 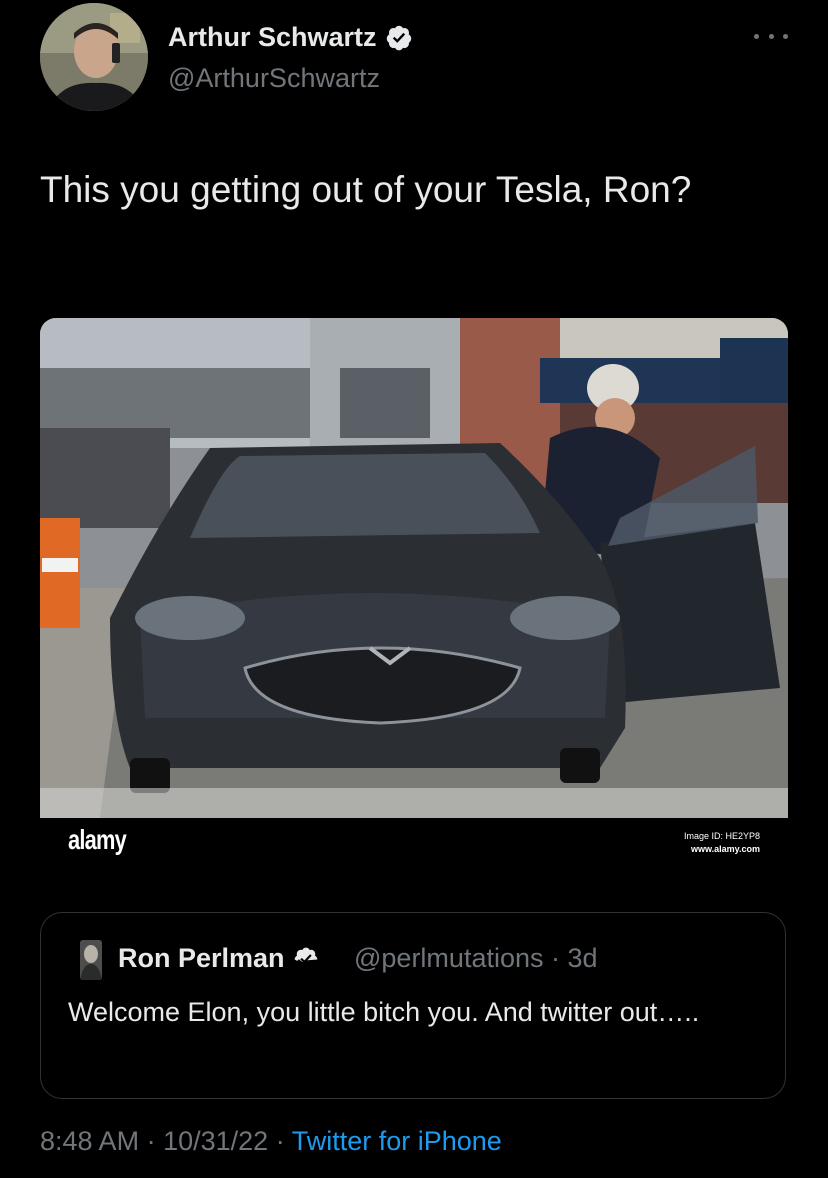 I want to click on tweet-metadata: 8:48 AM · 10/31/22 · Twitter for iPhone, so click(x=271, y=1141).